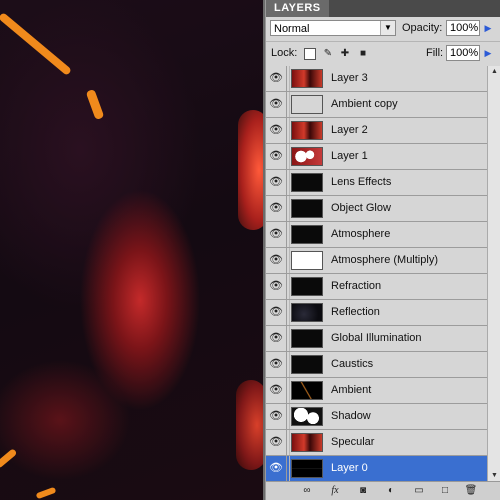  I want to click on opacity-input: 100%, so click(463, 28).